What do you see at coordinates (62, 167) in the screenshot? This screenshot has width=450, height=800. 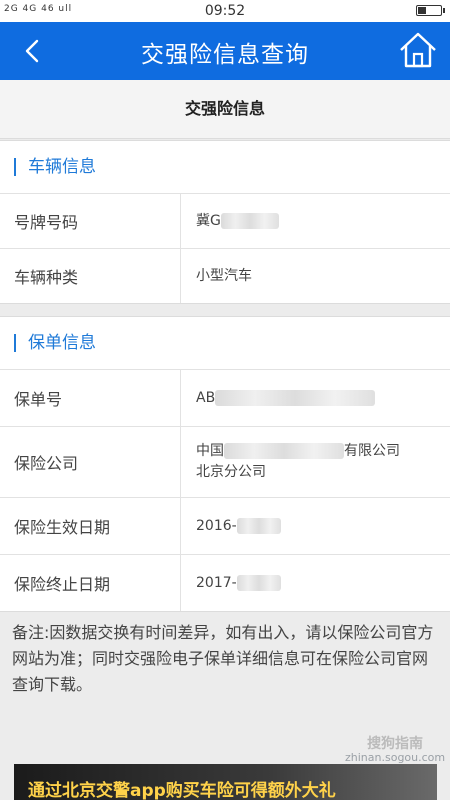 I see `vehicle-info-title-text: 车辆信息` at bounding box center [62, 167].